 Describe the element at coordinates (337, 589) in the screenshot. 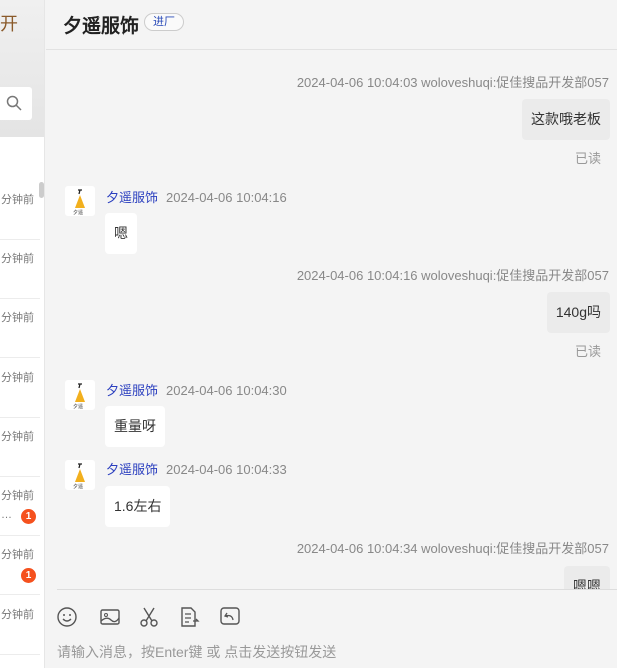

I see `input-divider` at that location.